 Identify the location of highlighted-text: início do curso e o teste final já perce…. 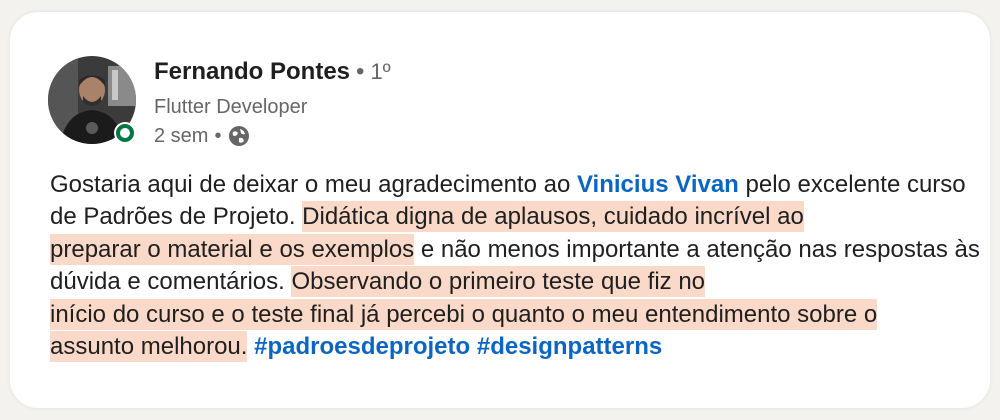
(464, 314).